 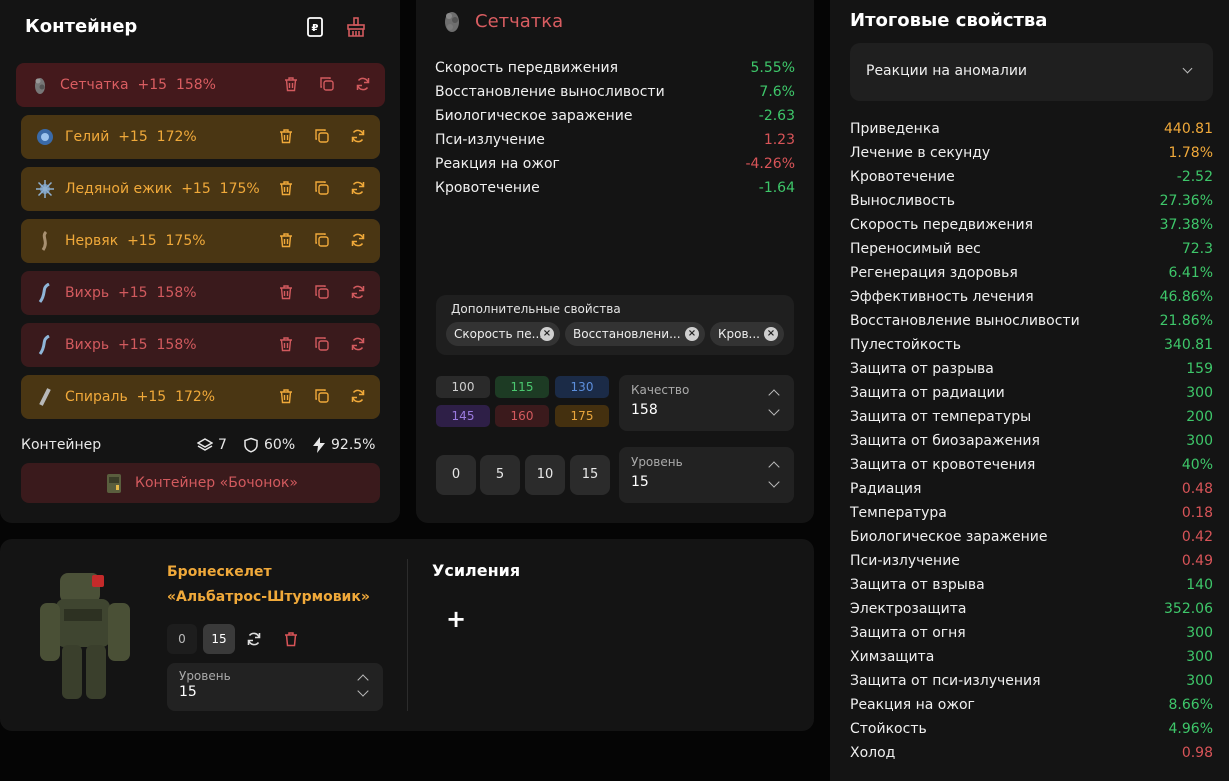 What do you see at coordinates (503, 334) in the screenshot?
I see `property-chip: Скорость пе... ×` at bounding box center [503, 334].